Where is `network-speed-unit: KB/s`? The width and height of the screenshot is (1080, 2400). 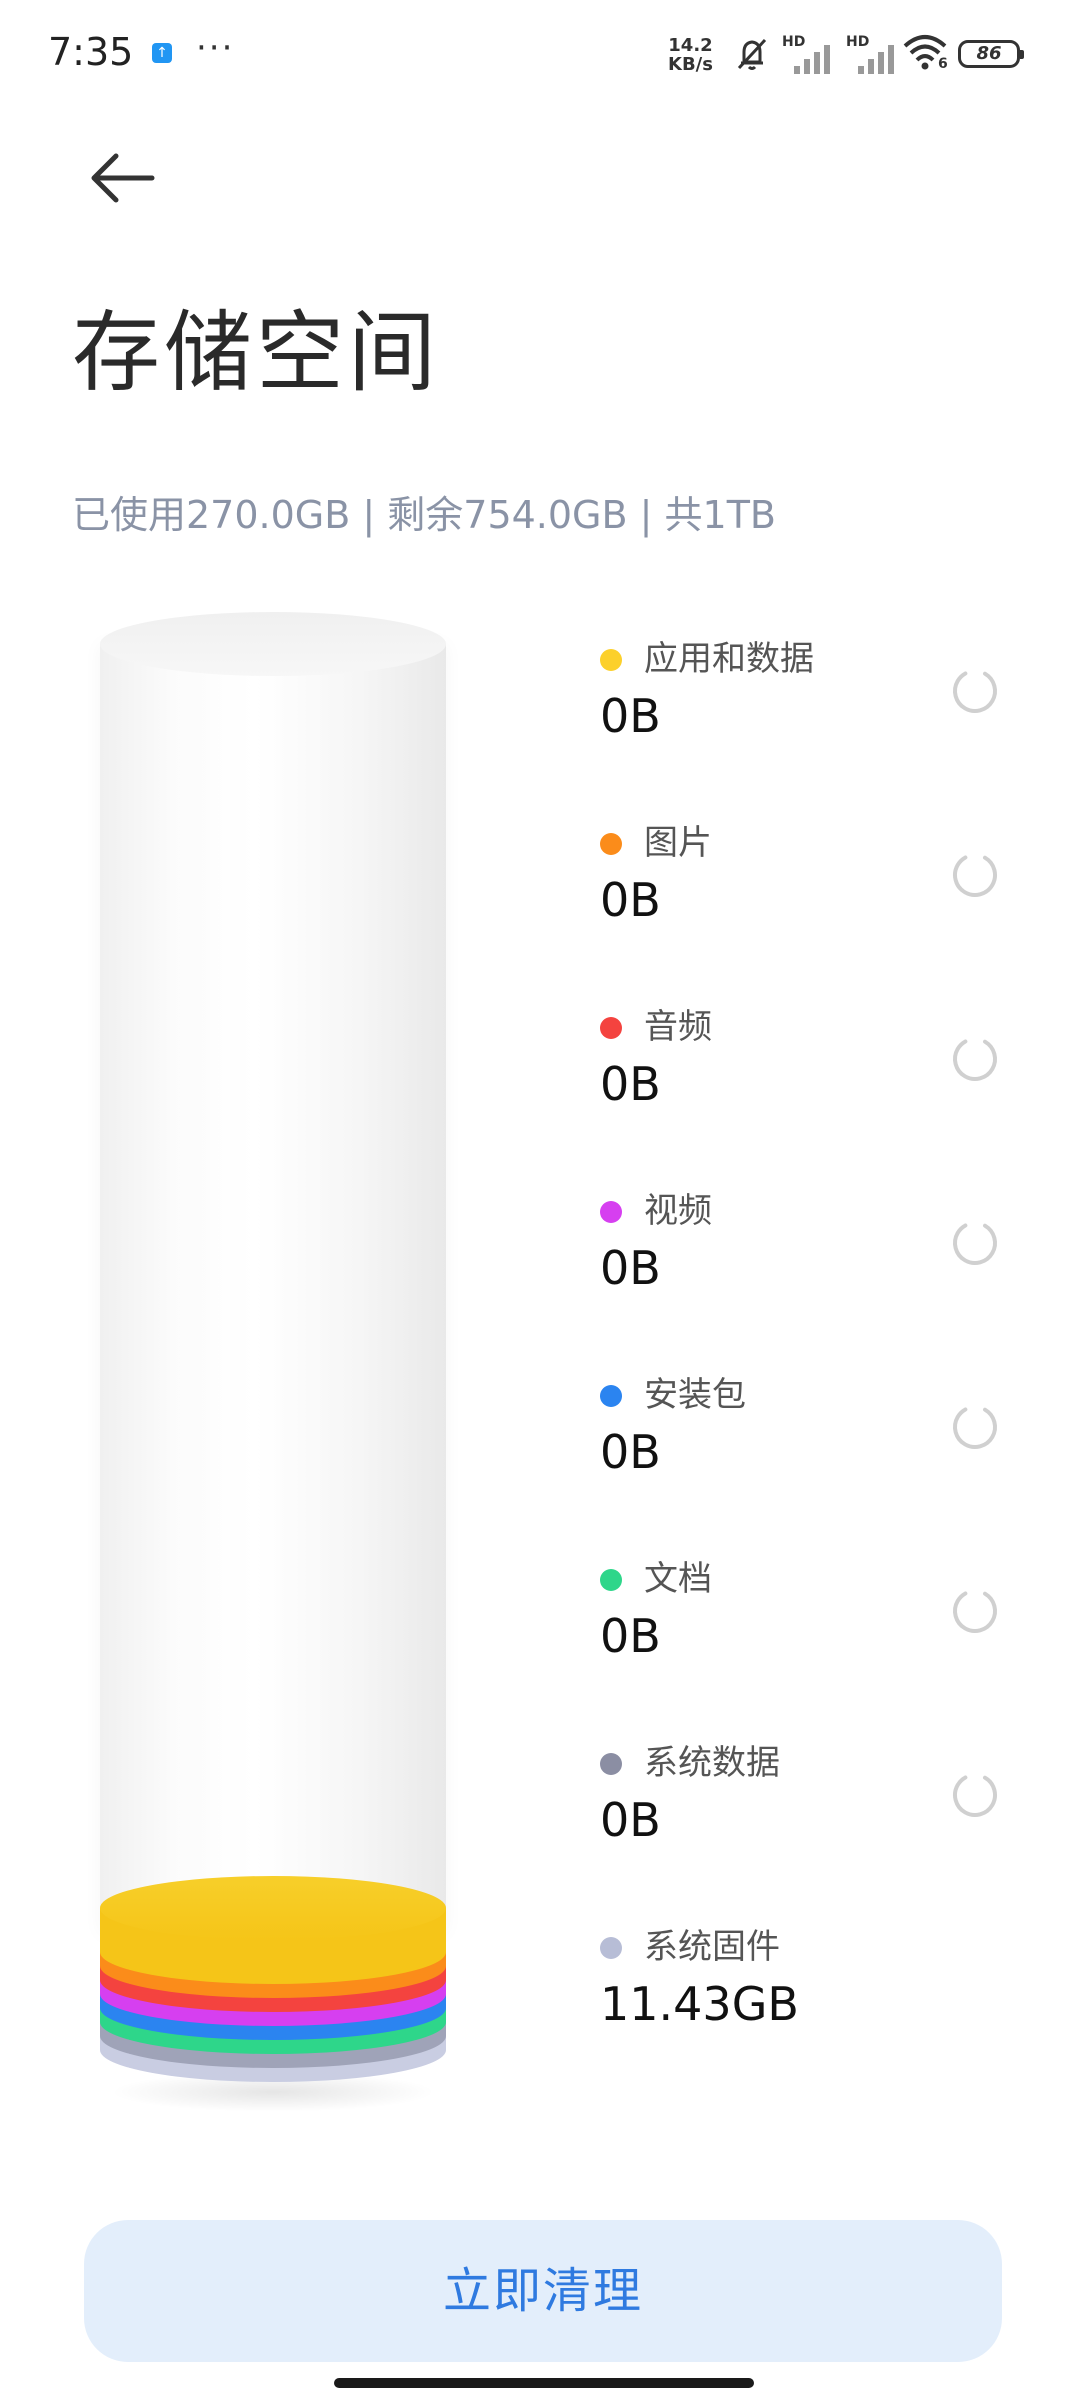
network-speed-unit: KB/s is located at coordinates (690, 64).